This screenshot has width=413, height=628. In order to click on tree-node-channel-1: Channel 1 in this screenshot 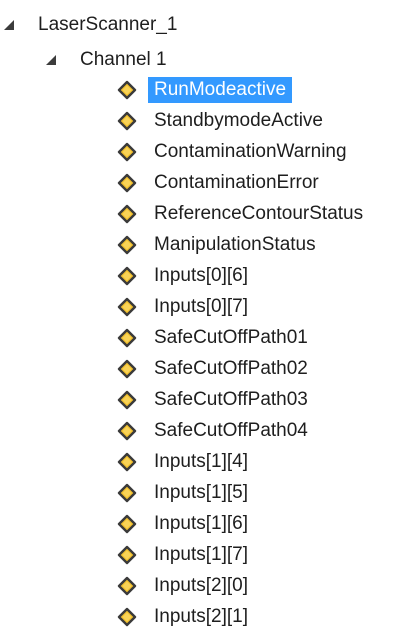, I will do `click(108, 60)`.